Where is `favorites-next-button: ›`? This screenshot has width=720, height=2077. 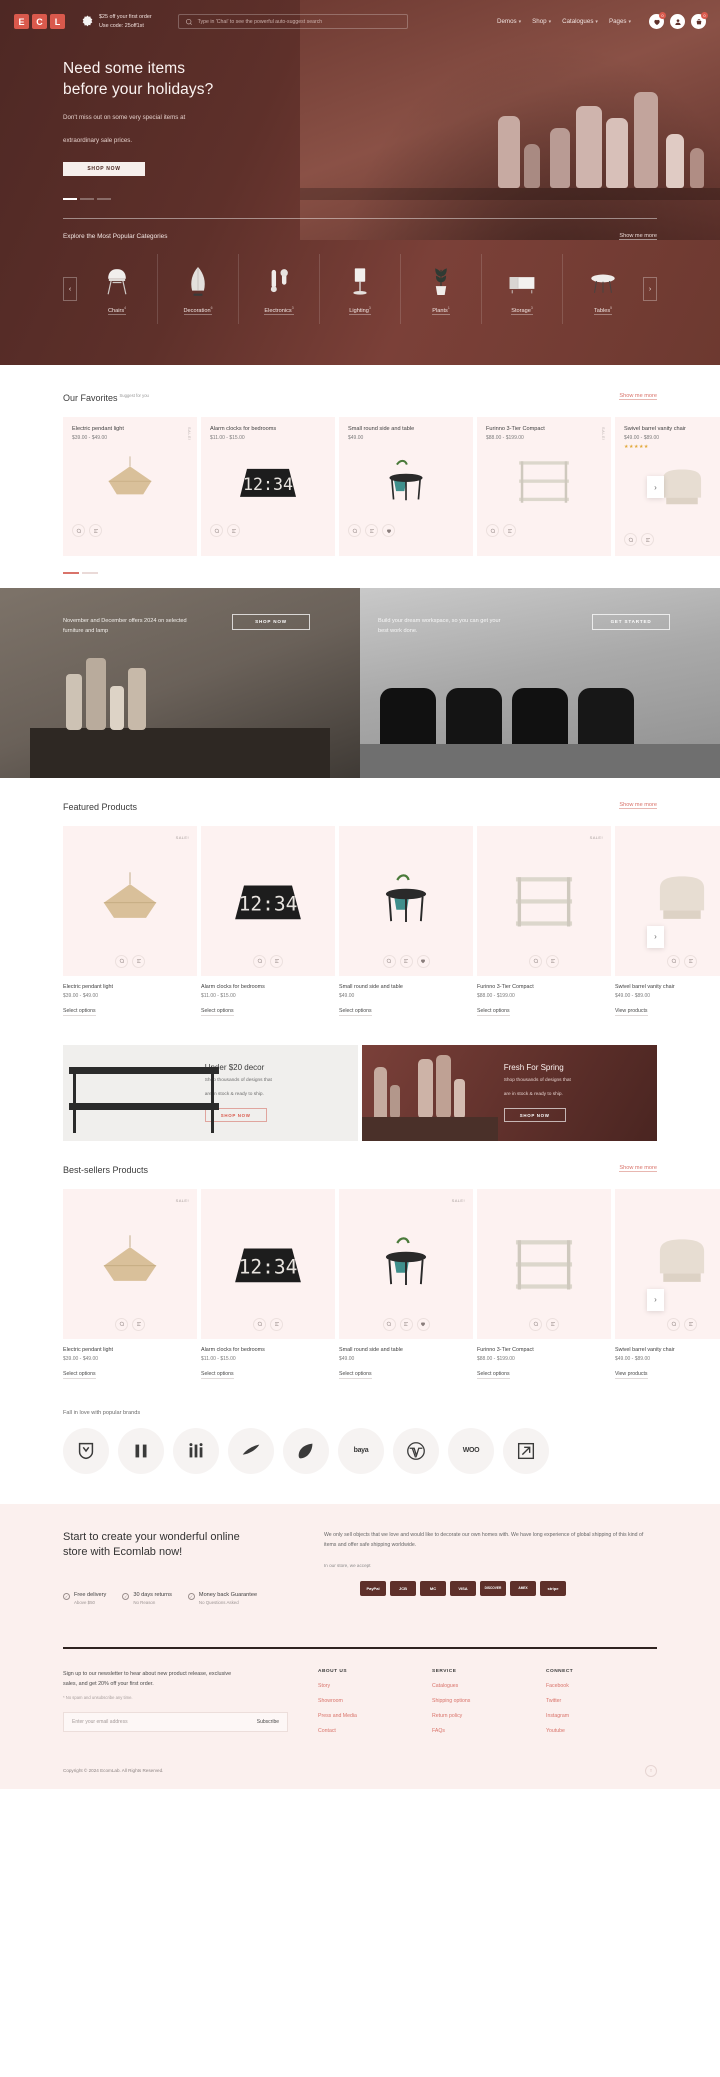 favorites-next-button: › is located at coordinates (655, 487).